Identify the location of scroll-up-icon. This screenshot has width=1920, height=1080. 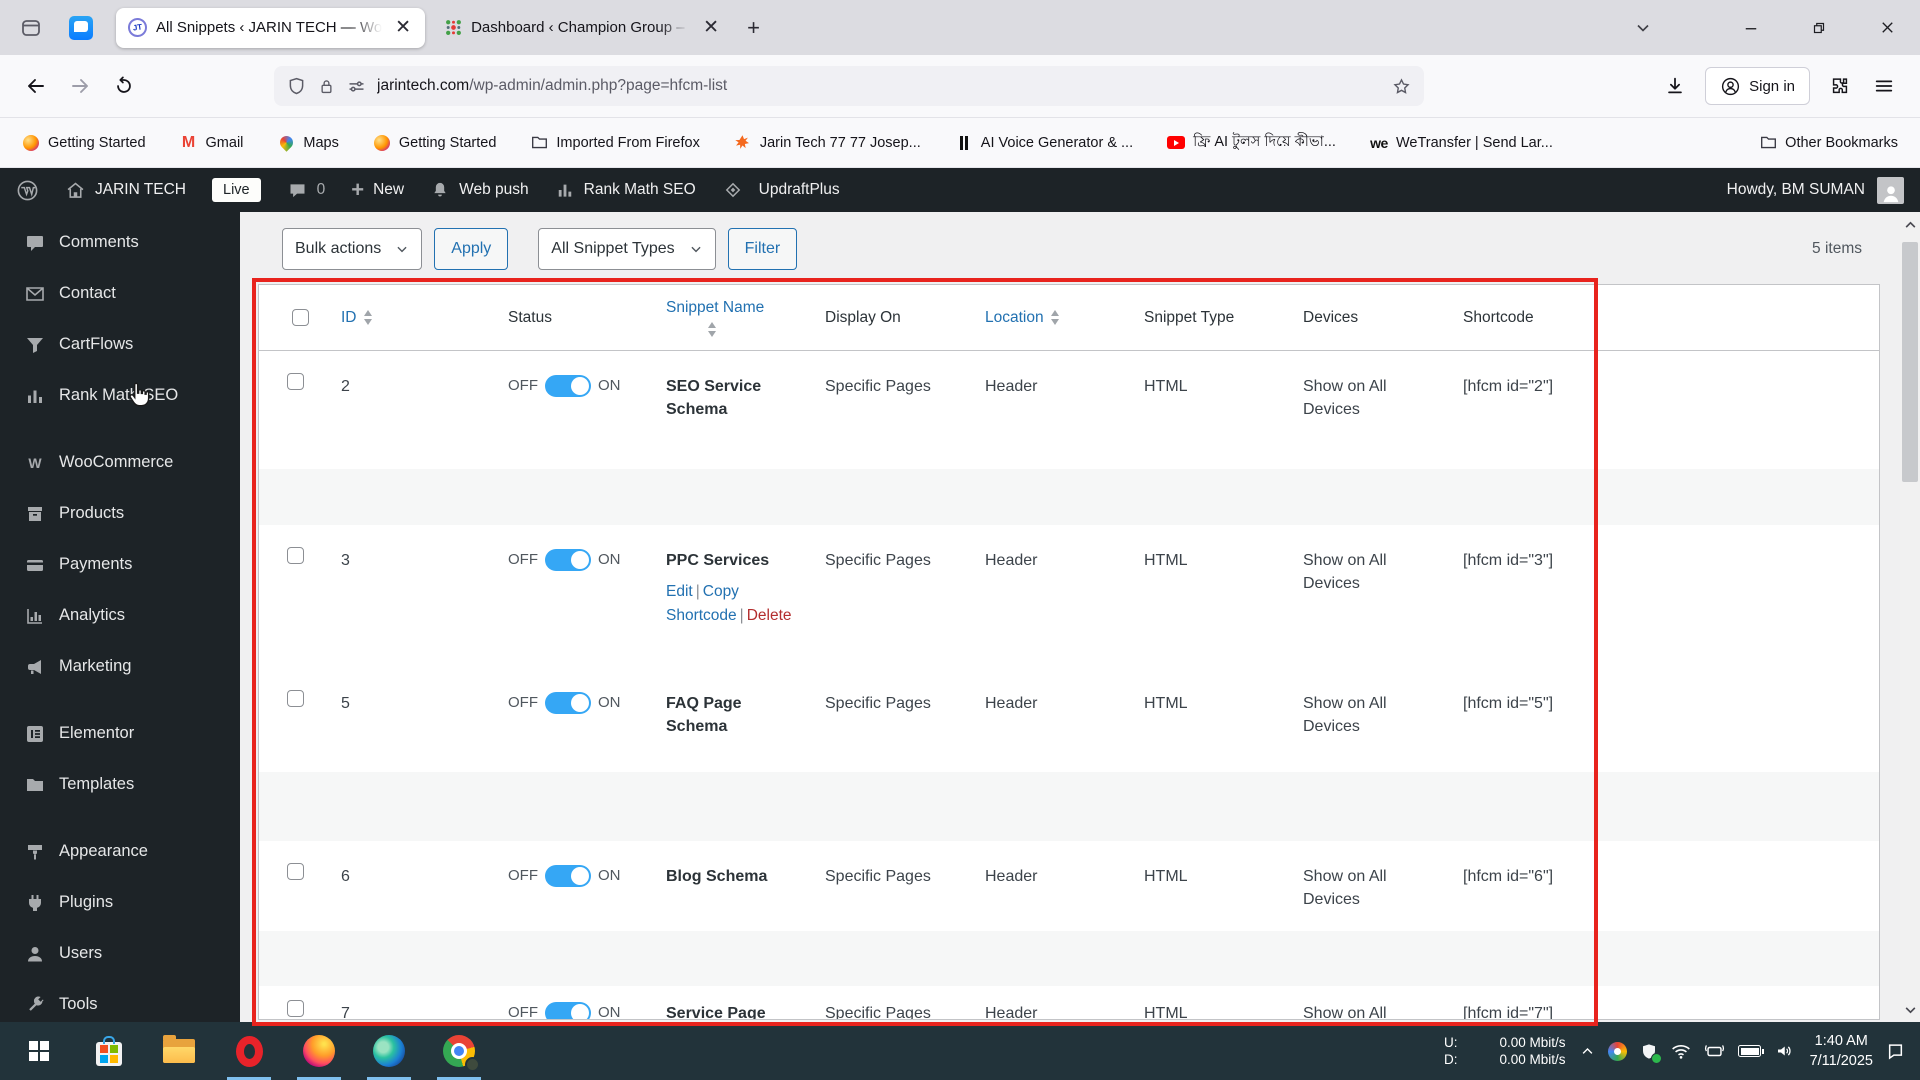
(1910, 225).